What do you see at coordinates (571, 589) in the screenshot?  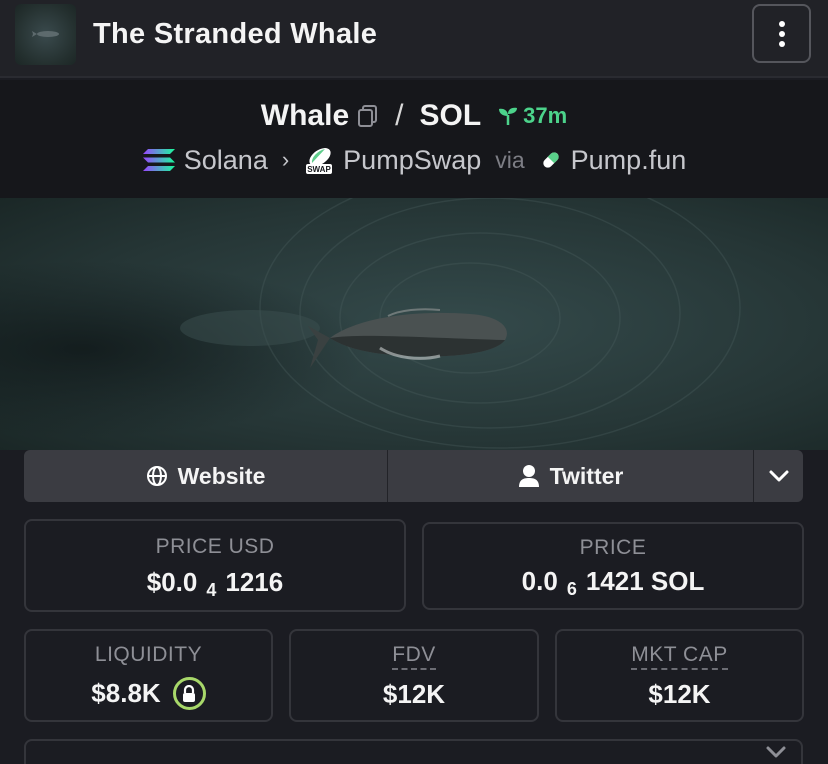 I see `price-native-zero-count: 6` at bounding box center [571, 589].